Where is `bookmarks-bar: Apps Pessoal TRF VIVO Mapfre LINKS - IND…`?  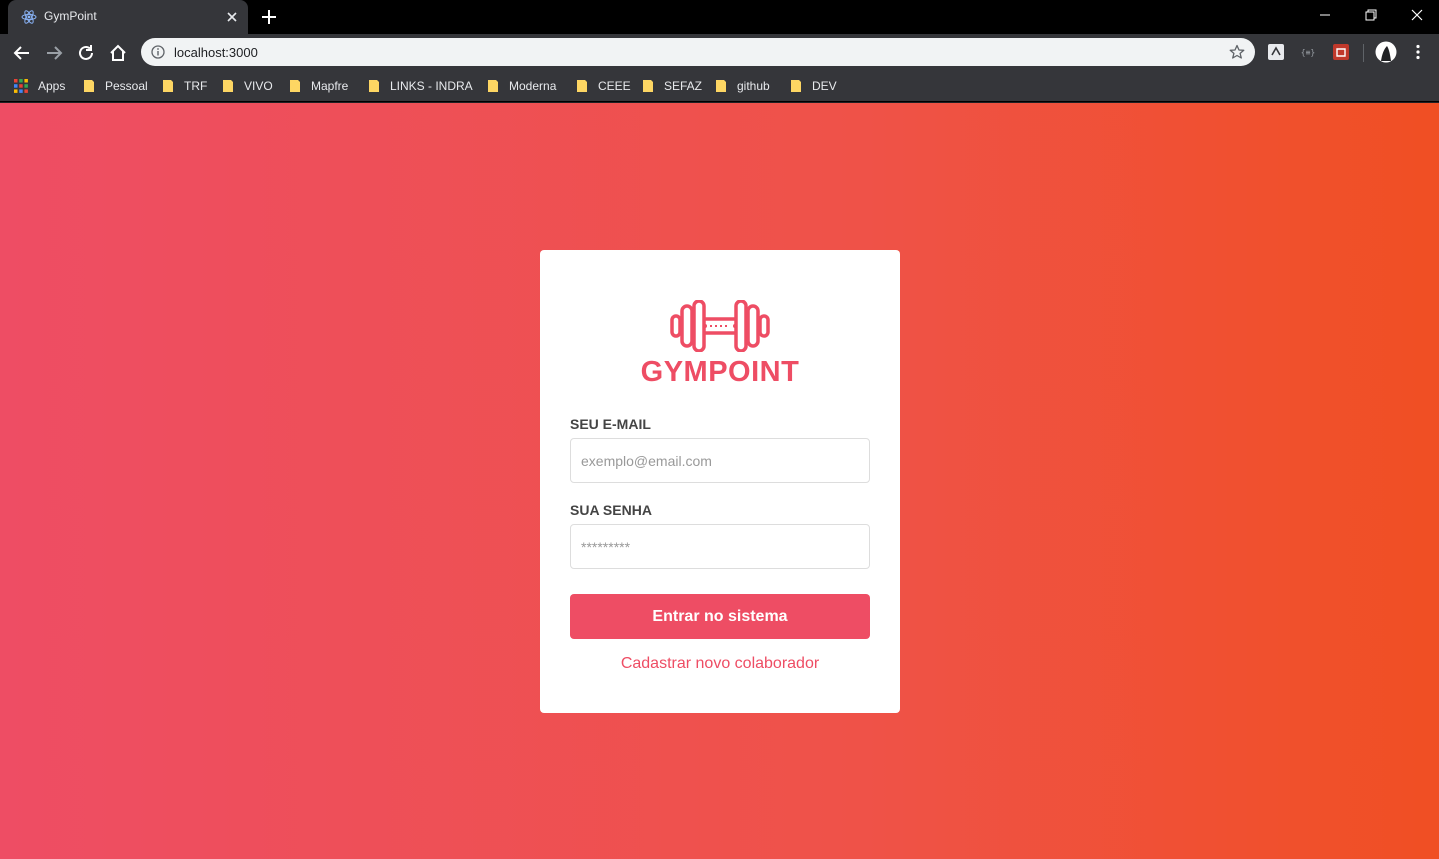 bookmarks-bar: Apps Pessoal TRF VIVO Mapfre LINKS - IND… is located at coordinates (719, 86).